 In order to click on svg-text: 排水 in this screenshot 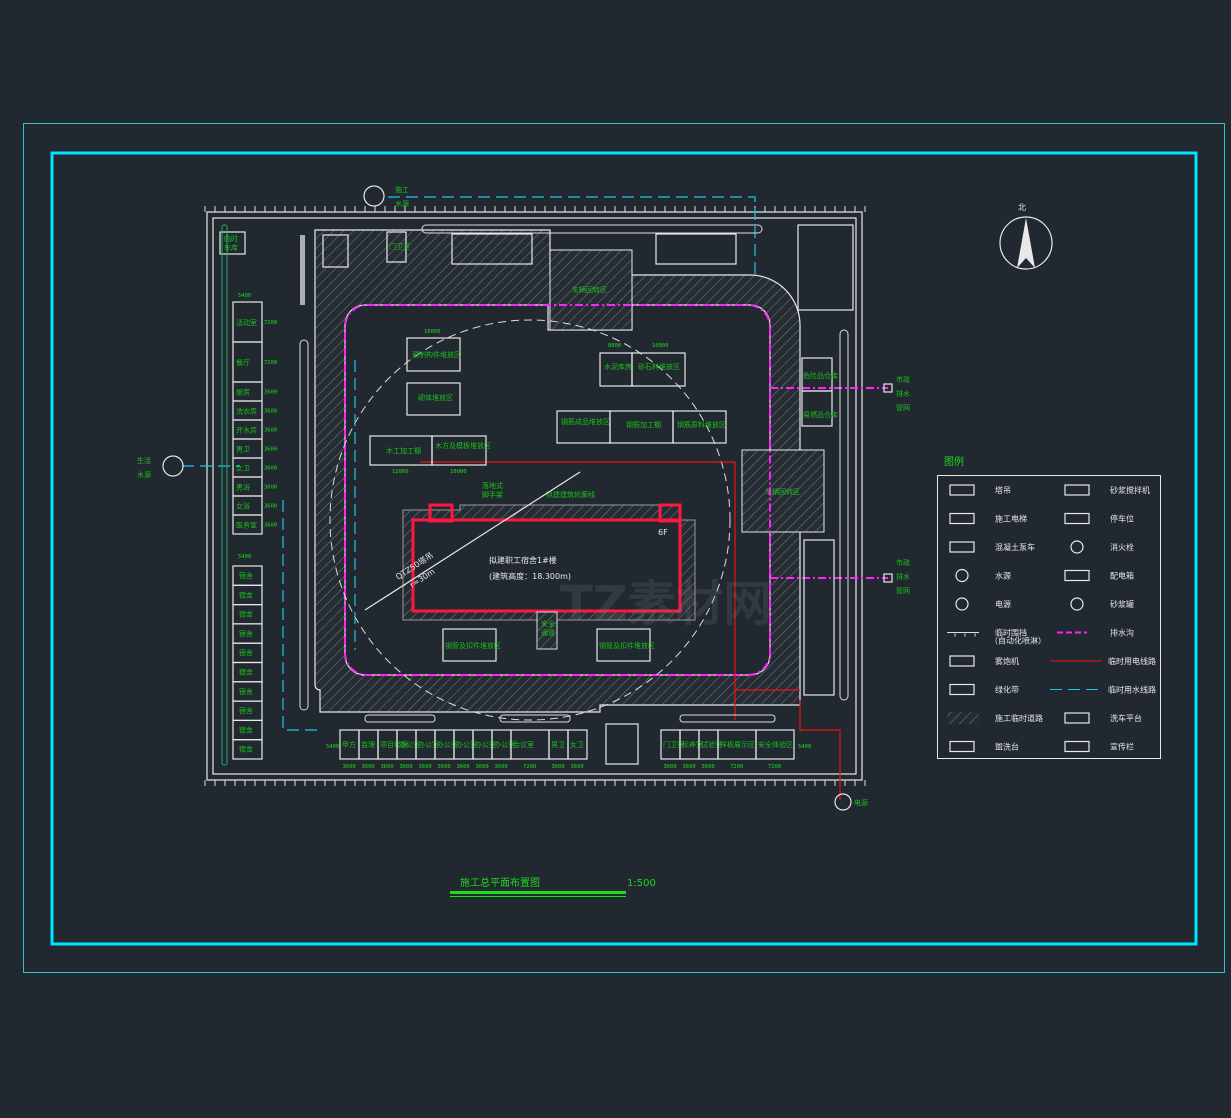, I will do `click(903, 393)`.